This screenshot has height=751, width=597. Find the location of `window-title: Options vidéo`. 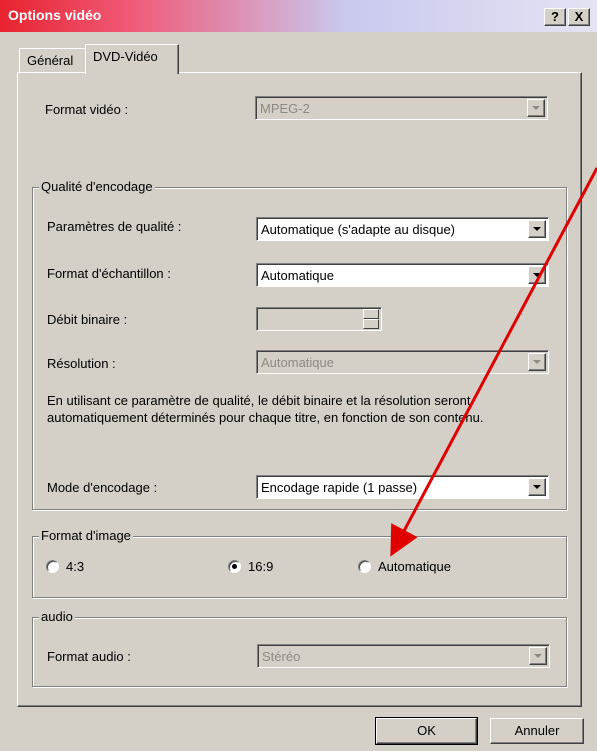

window-title: Options vidéo is located at coordinates (55, 15).